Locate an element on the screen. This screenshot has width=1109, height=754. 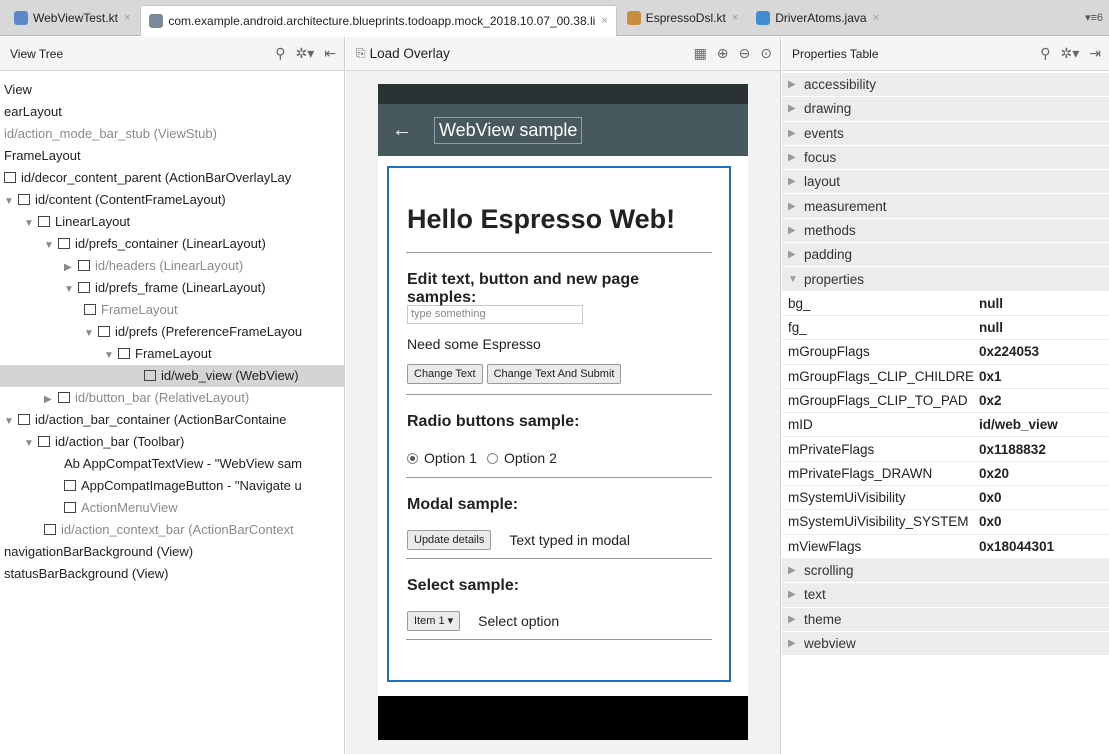
property-row: mGroupFlags_CLIP_TO_PAD 0x2 is located at coordinates (945, 401).